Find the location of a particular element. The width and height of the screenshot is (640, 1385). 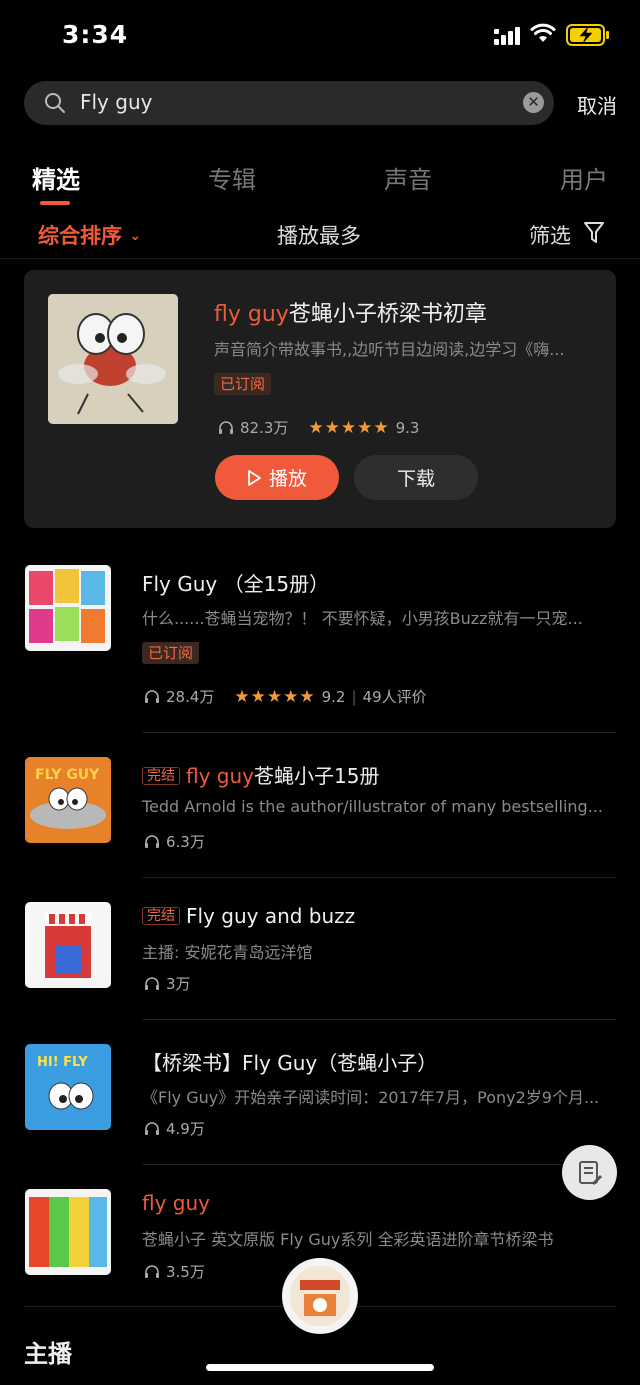

tab-featured: 精选 is located at coordinates (56, 177).